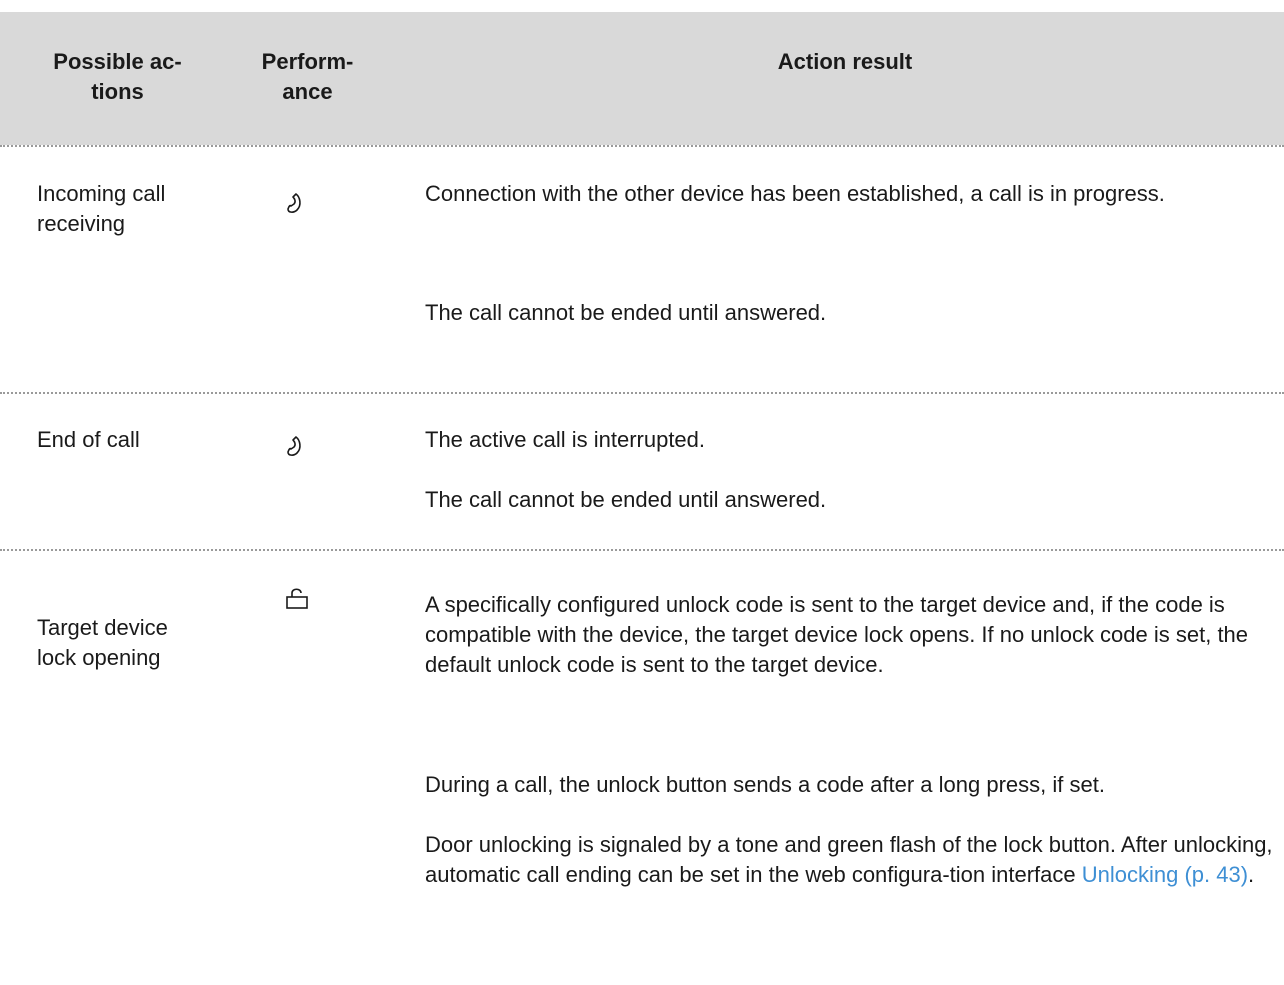 This screenshot has width=1284, height=985. Describe the element at coordinates (297, 598) in the screenshot. I see `lock-icon` at that location.